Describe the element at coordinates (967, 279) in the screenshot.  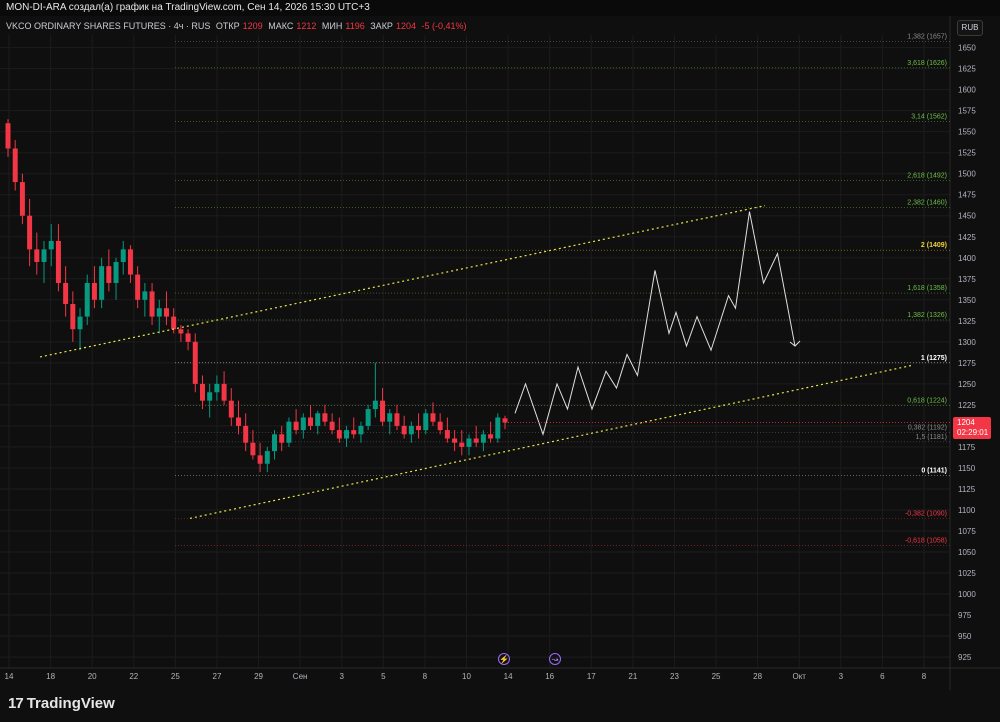
I see `y-tick-label: 1375` at that location.